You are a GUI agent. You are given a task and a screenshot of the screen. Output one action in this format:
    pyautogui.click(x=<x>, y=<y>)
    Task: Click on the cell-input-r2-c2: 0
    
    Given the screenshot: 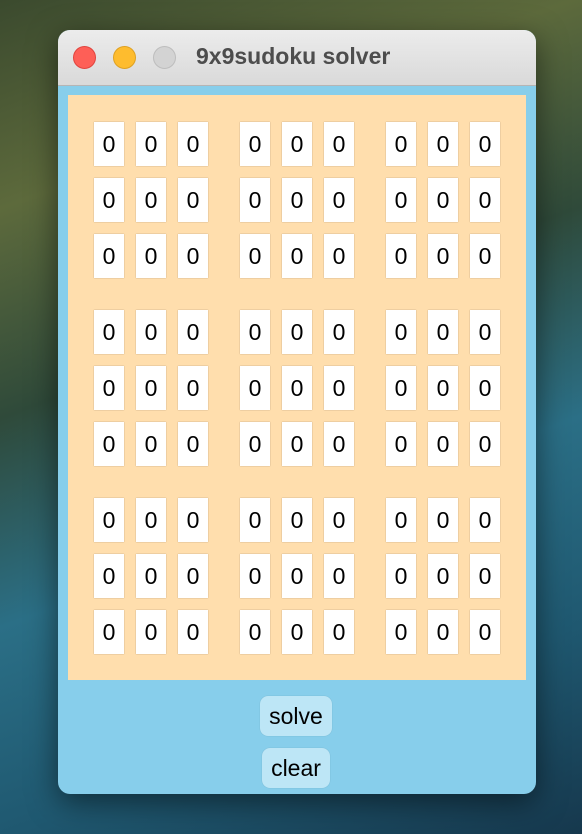 What is the action you would take?
    pyautogui.click(x=151, y=200)
    